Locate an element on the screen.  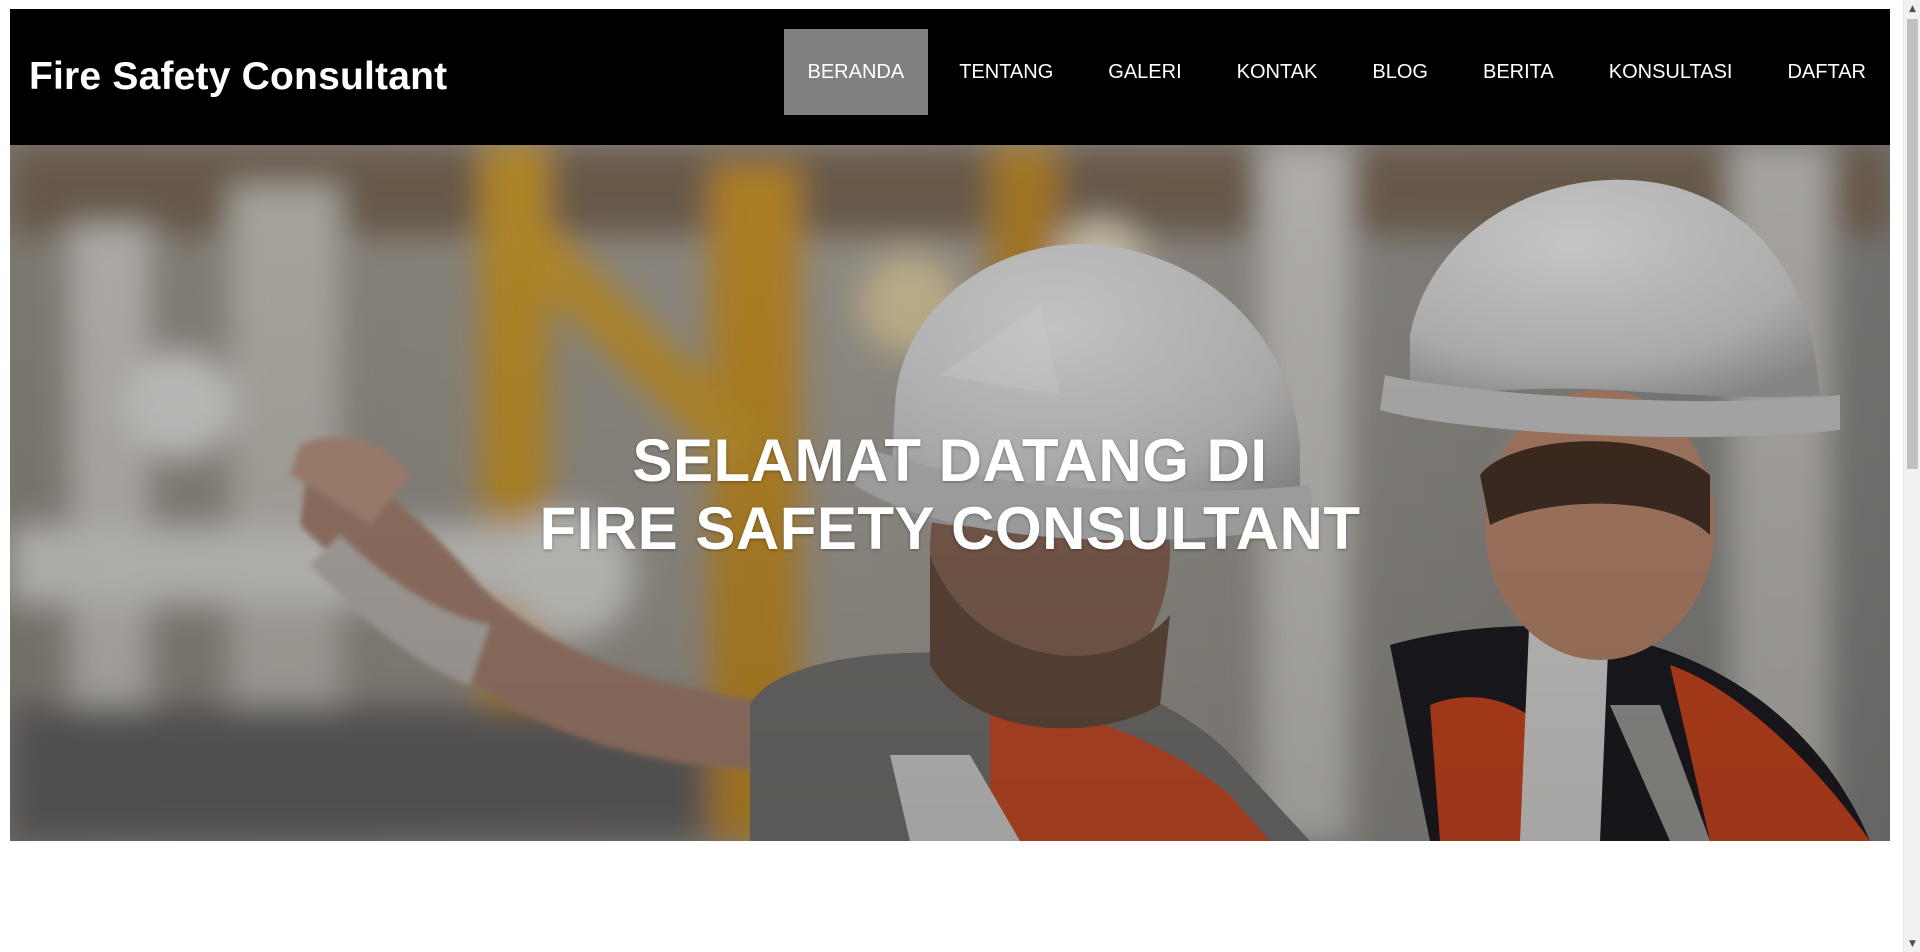
hero-heading: SELAMAT DATANG DI FIRE SAFETY CONSULTANT is located at coordinates (950, 495).